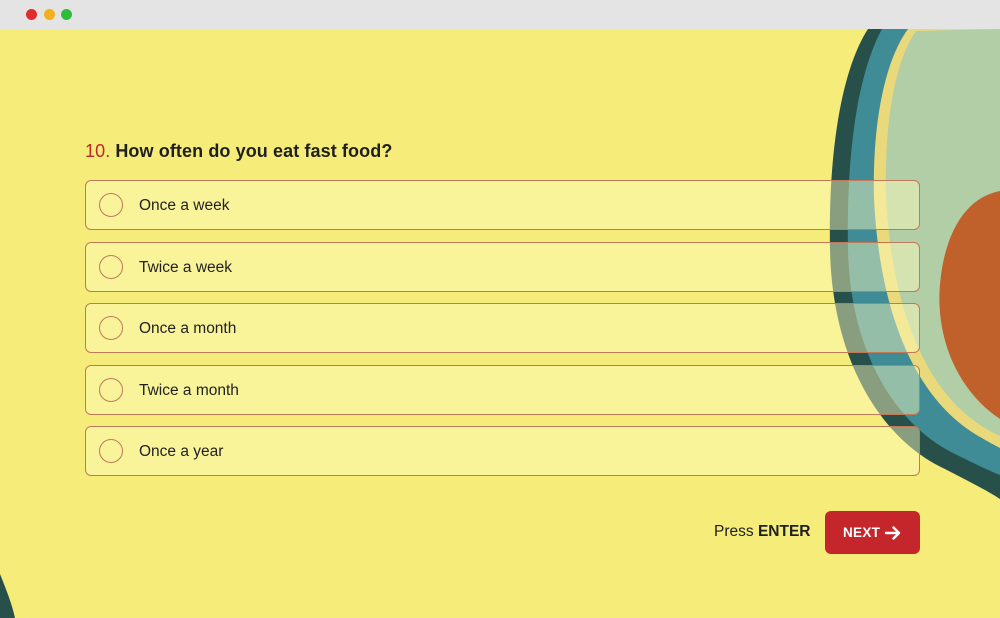  What do you see at coordinates (188, 328) in the screenshot?
I see `option-label: Once a month` at bounding box center [188, 328].